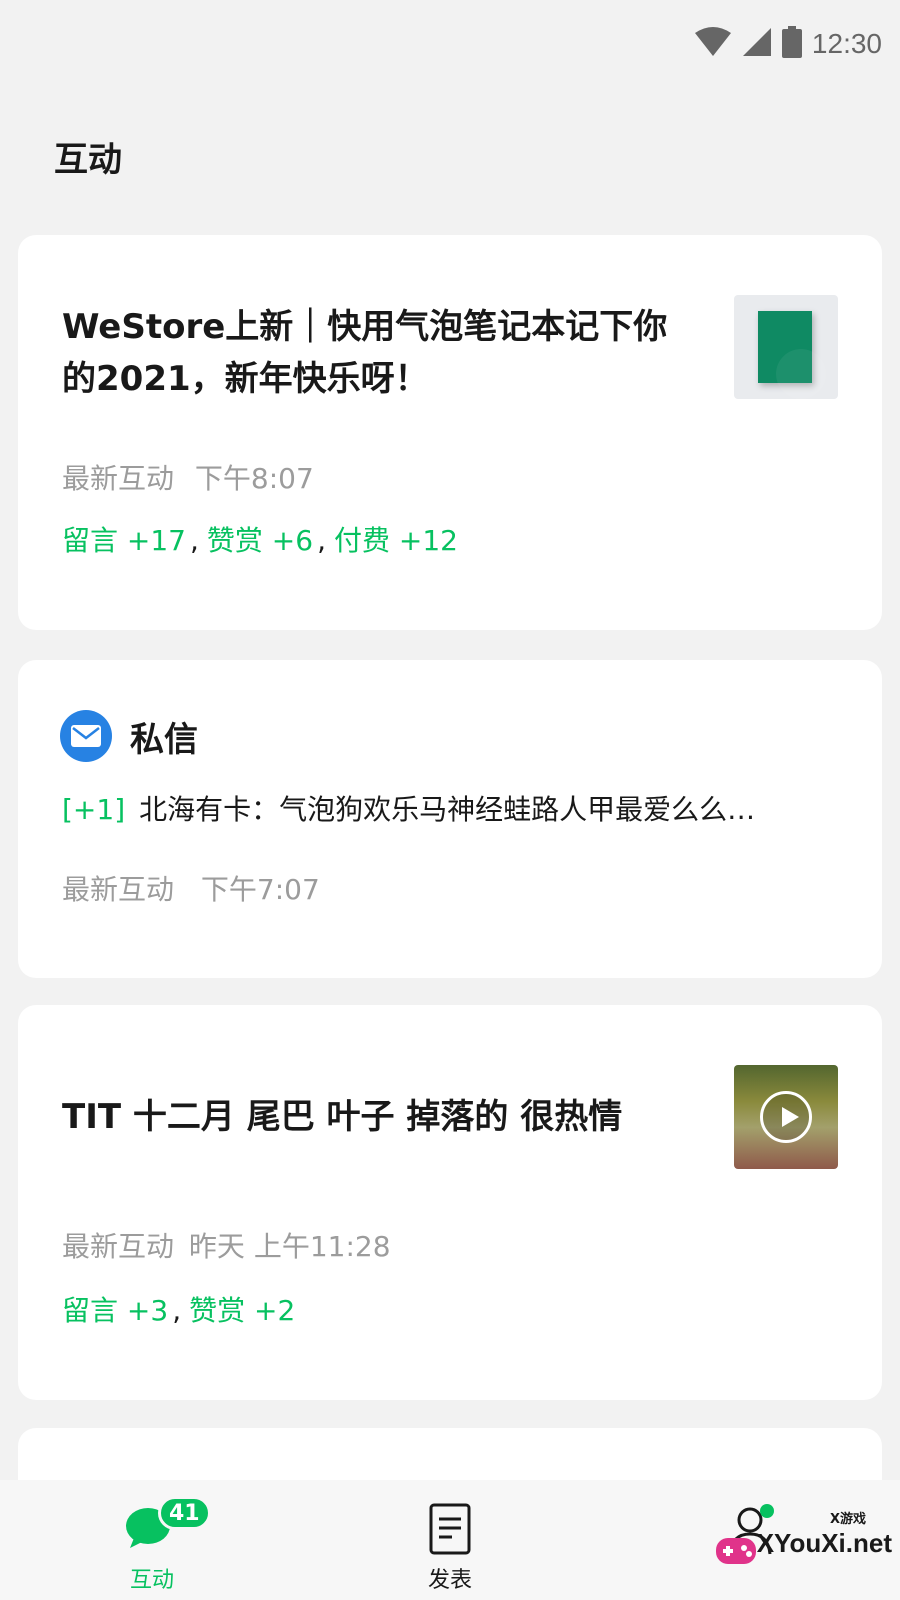 This screenshot has height=1600, width=900. Describe the element at coordinates (791, 44) in the screenshot. I see `battery-icon` at that location.